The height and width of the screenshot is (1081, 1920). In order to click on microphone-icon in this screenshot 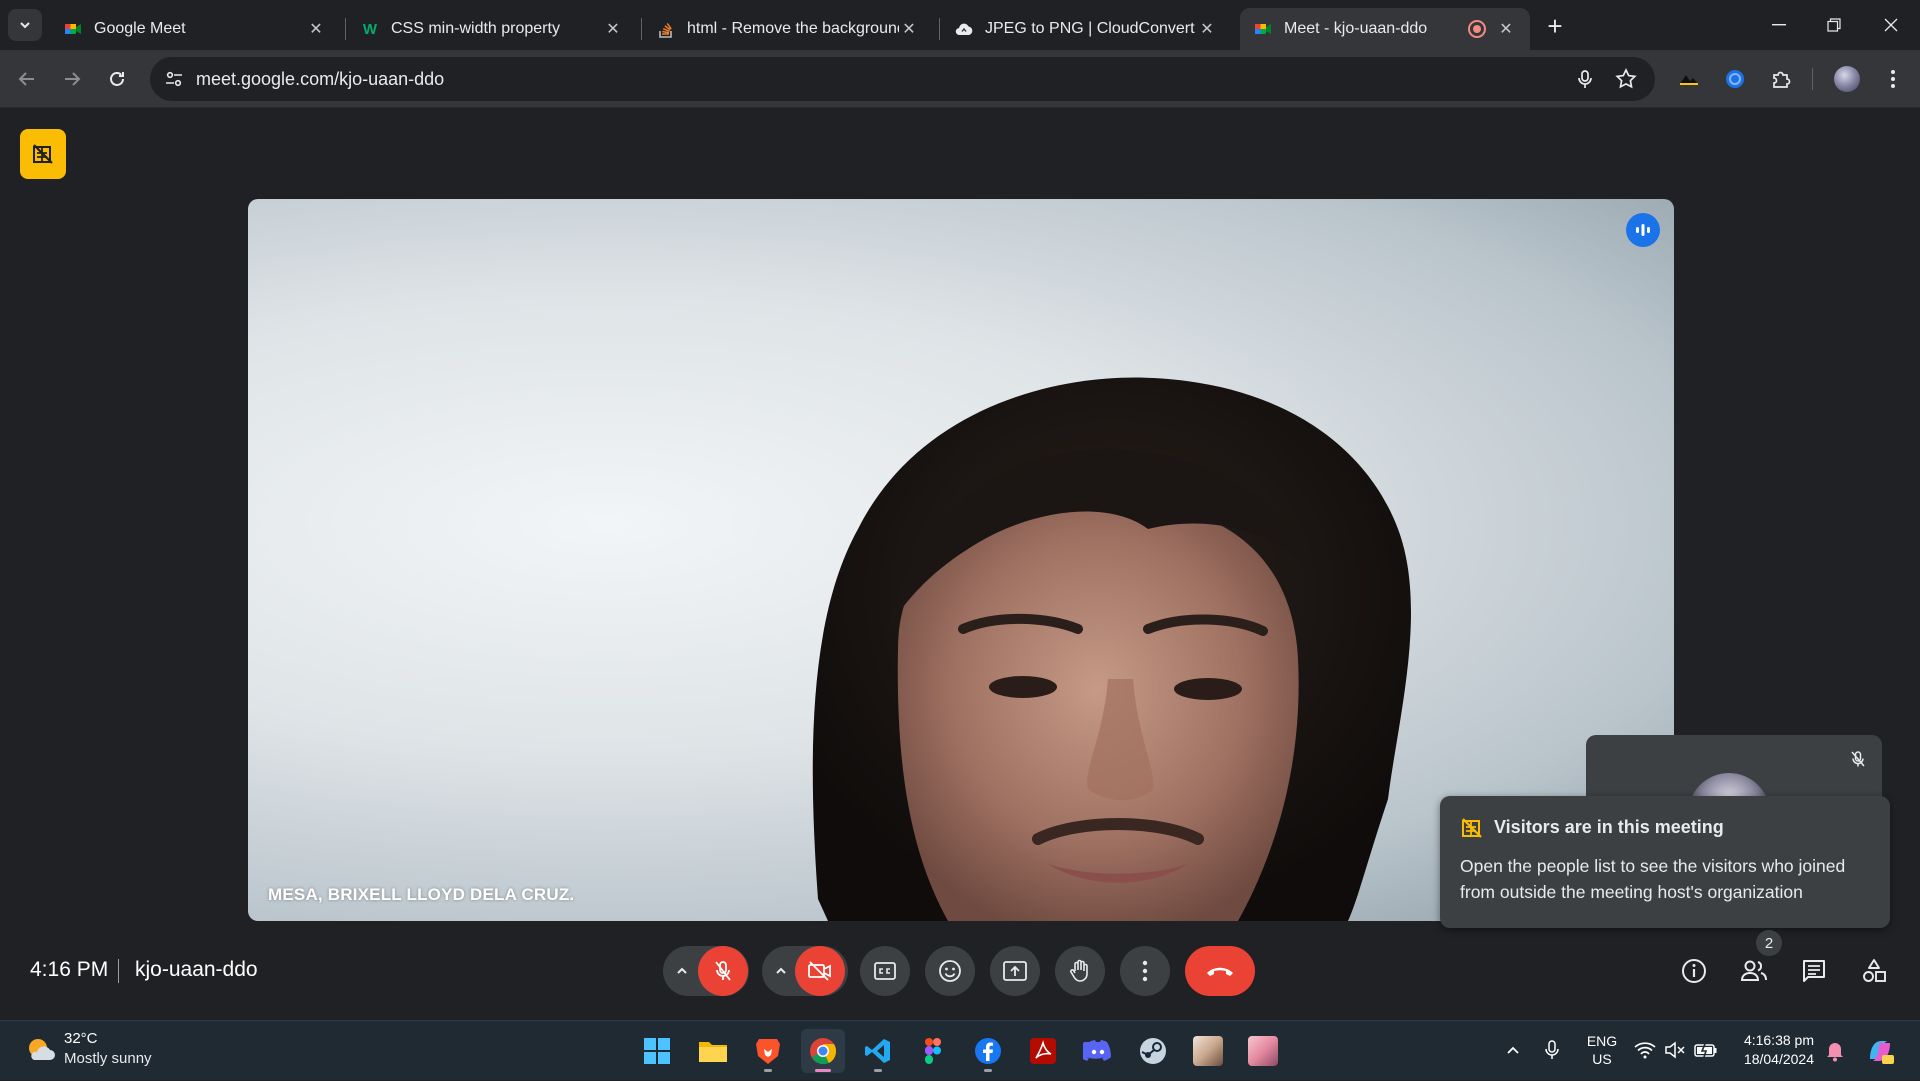, I will do `click(1585, 79)`.